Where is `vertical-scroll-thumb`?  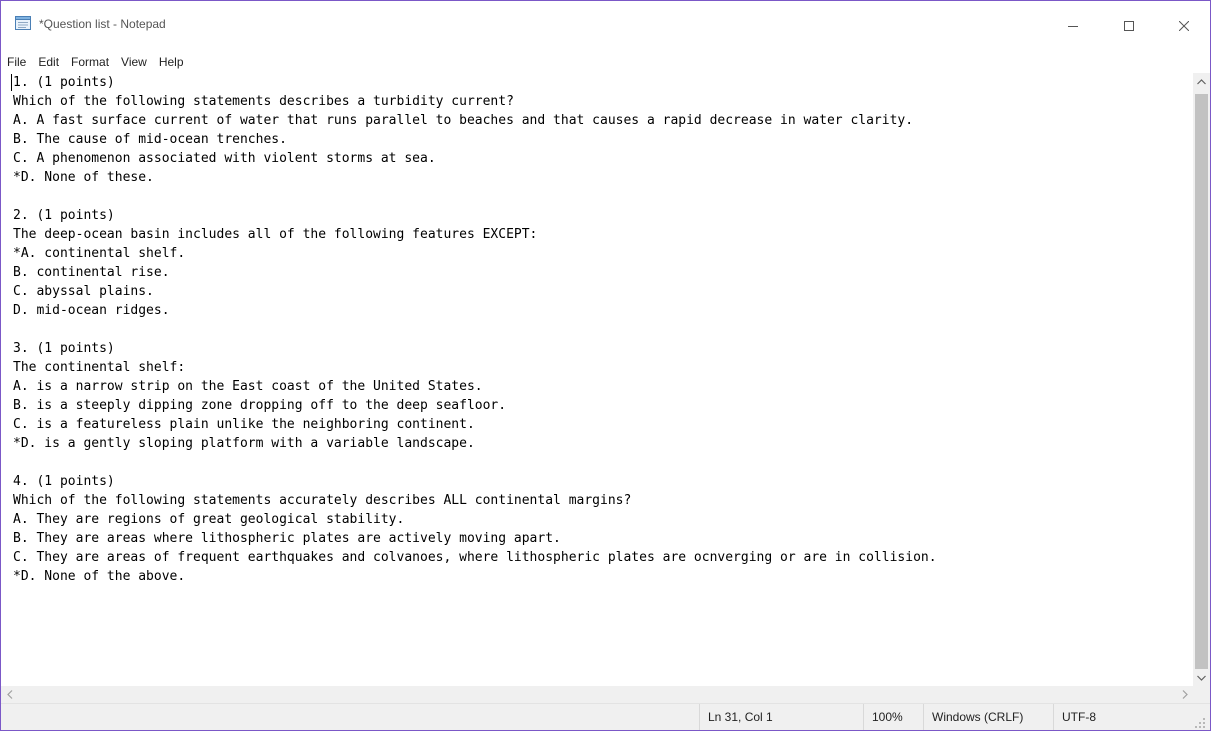
vertical-scroll-thumb is located at coordinates (1201, 381).